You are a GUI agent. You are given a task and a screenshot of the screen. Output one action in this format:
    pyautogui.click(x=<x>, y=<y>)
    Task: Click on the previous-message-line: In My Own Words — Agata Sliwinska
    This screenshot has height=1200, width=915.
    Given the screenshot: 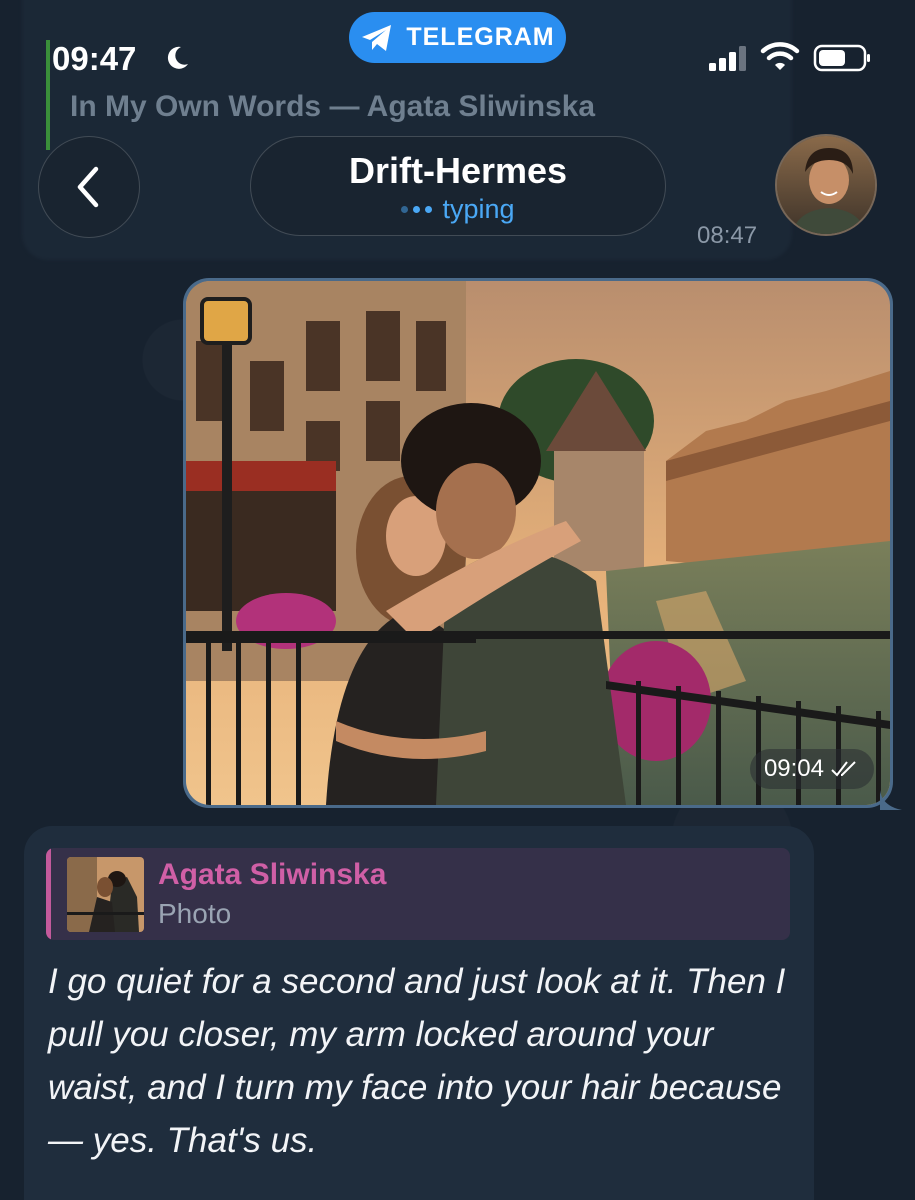 What is the action you would take?
    pyautogui.click(x=333, y=106)
    